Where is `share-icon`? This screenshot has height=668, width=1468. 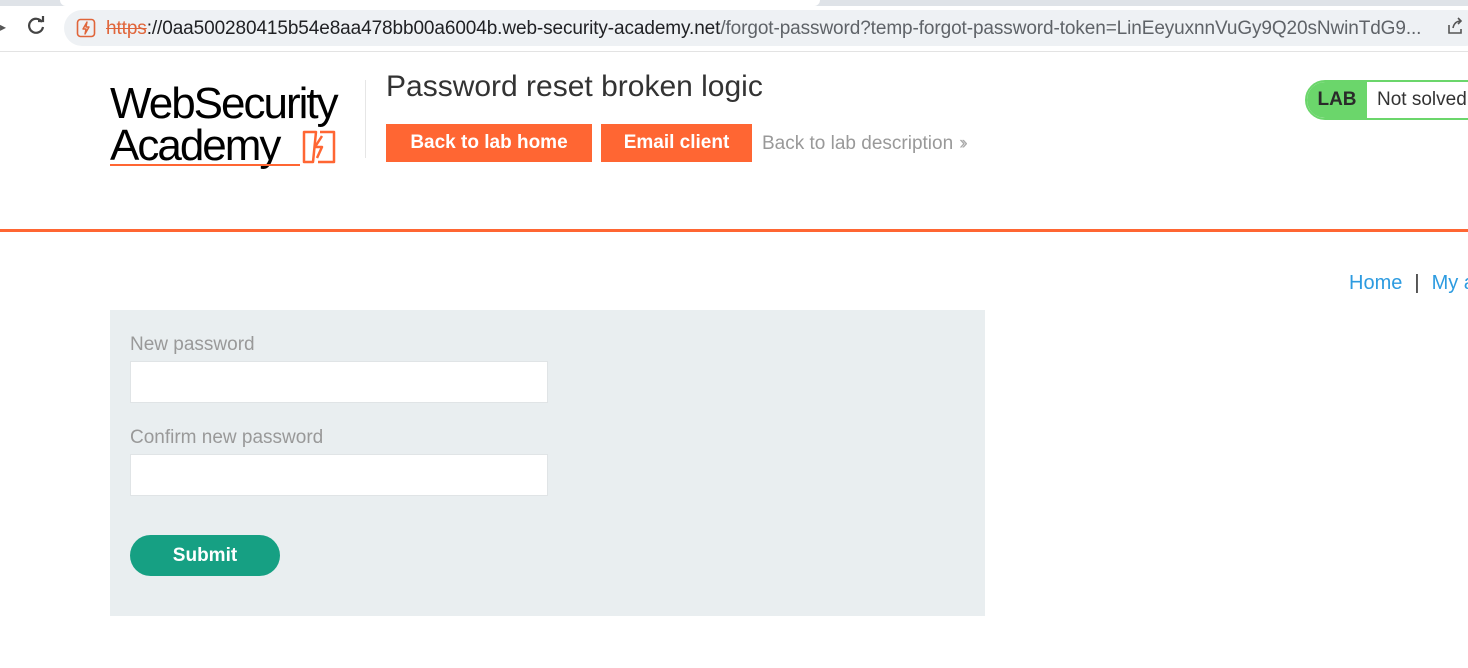
share-icon is located at coordinates (1455, 26).